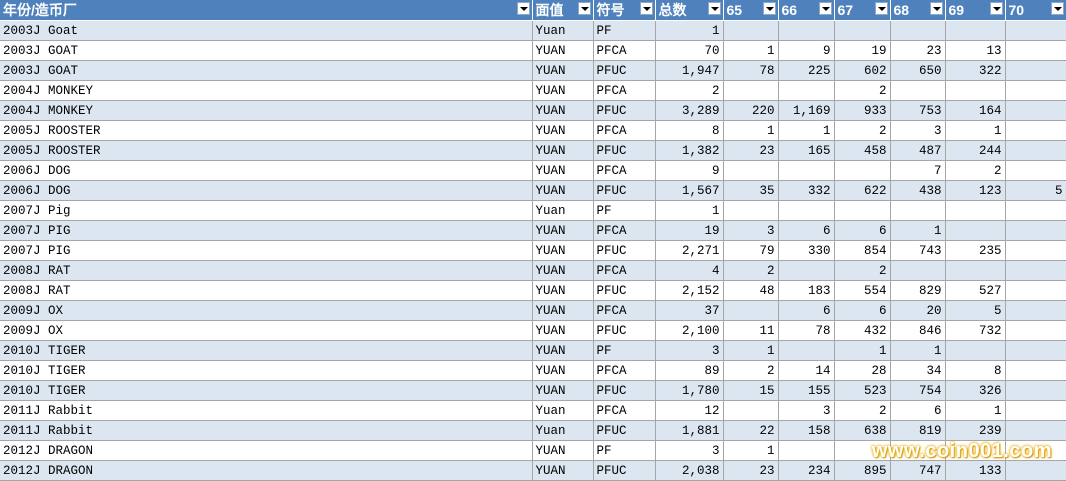  I want to click on column-header-1: 面值, so click(563, 10).